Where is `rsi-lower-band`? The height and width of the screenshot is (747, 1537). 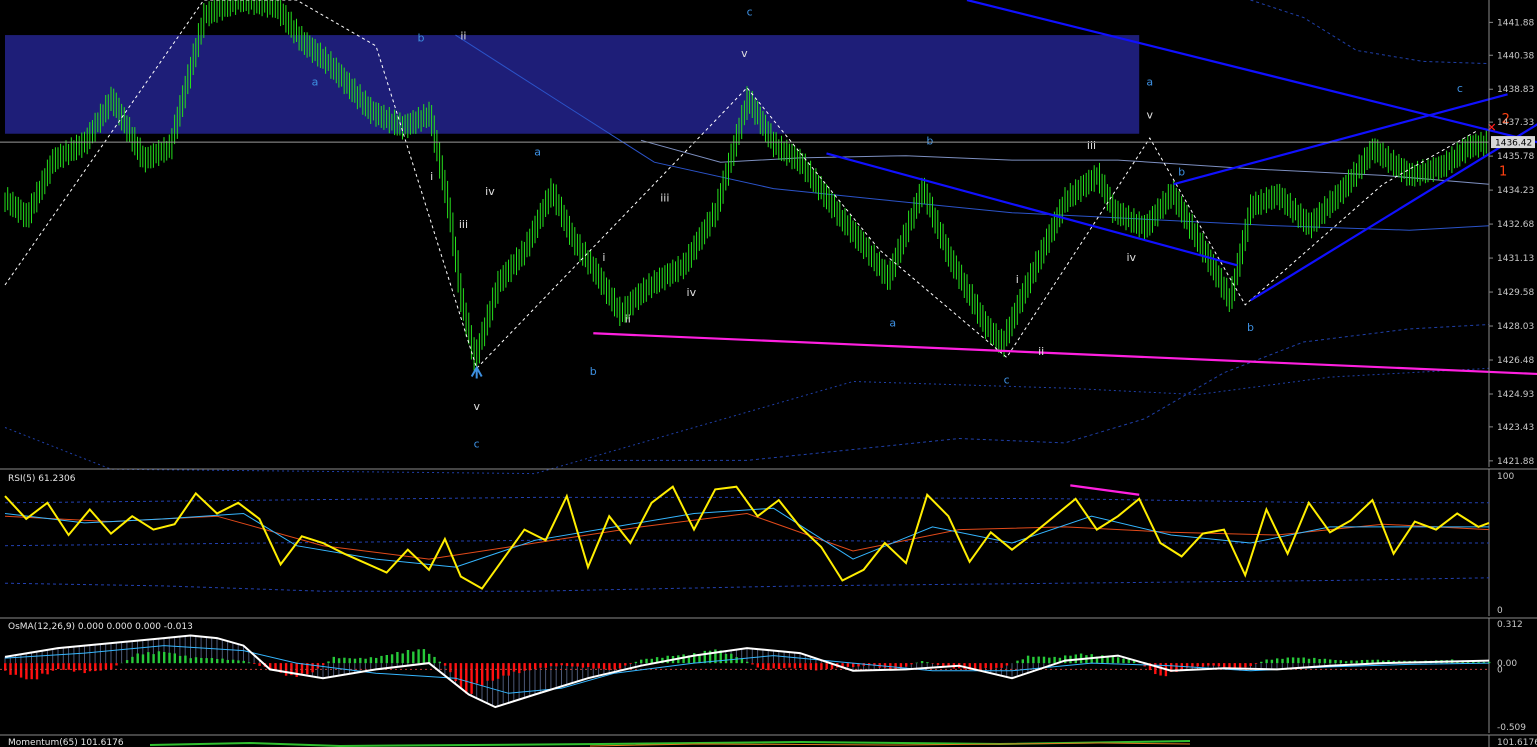
rsi-lower-band is located at coordinates (747, 584).